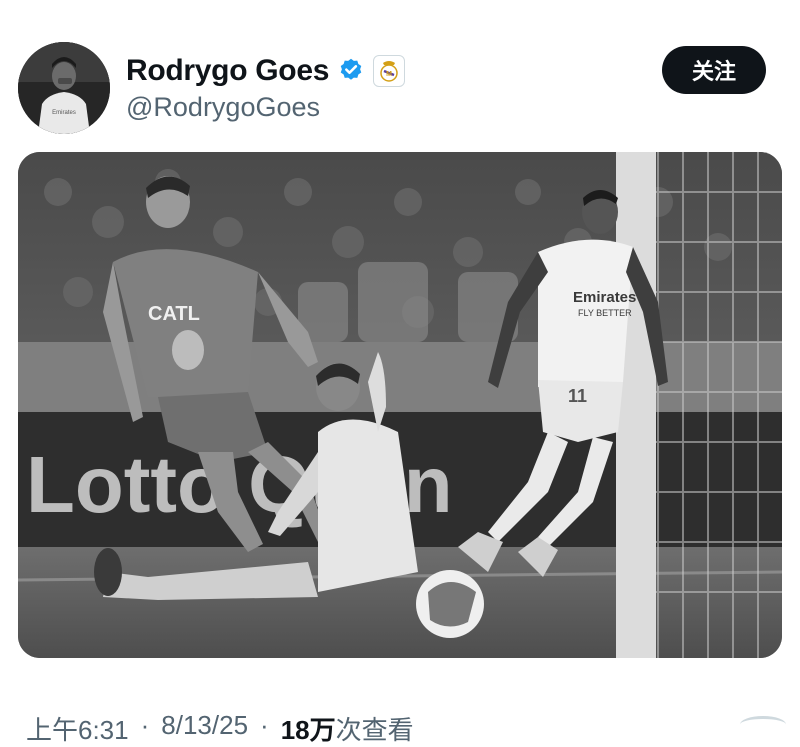  What do you see at coordinates (223, 107) in the screenshot?
I see `user-handle: @RodrygoGoes` at bounding box center [223, 107].